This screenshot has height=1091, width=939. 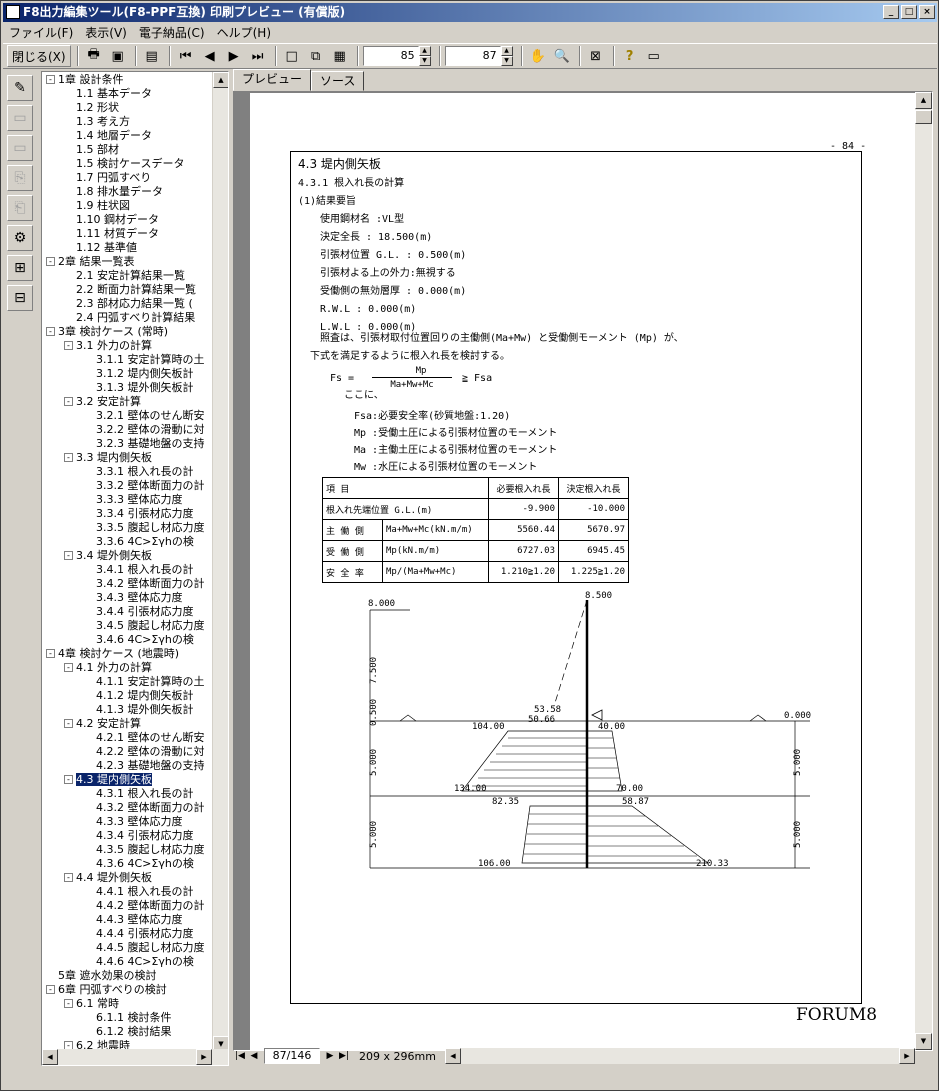 I want to click on scroll-up-icon: ▲, so click(x=220, y=80).